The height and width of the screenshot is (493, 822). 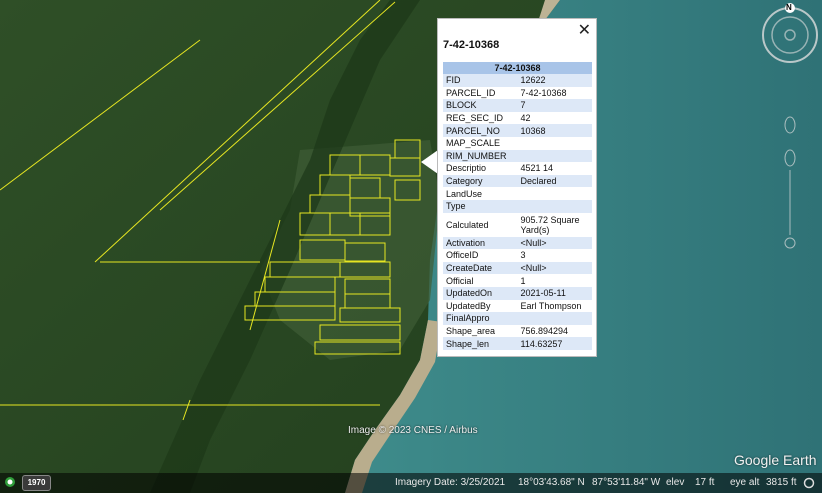 I want to click on elevation-value: 17 ft, so click(x=705, y=482).